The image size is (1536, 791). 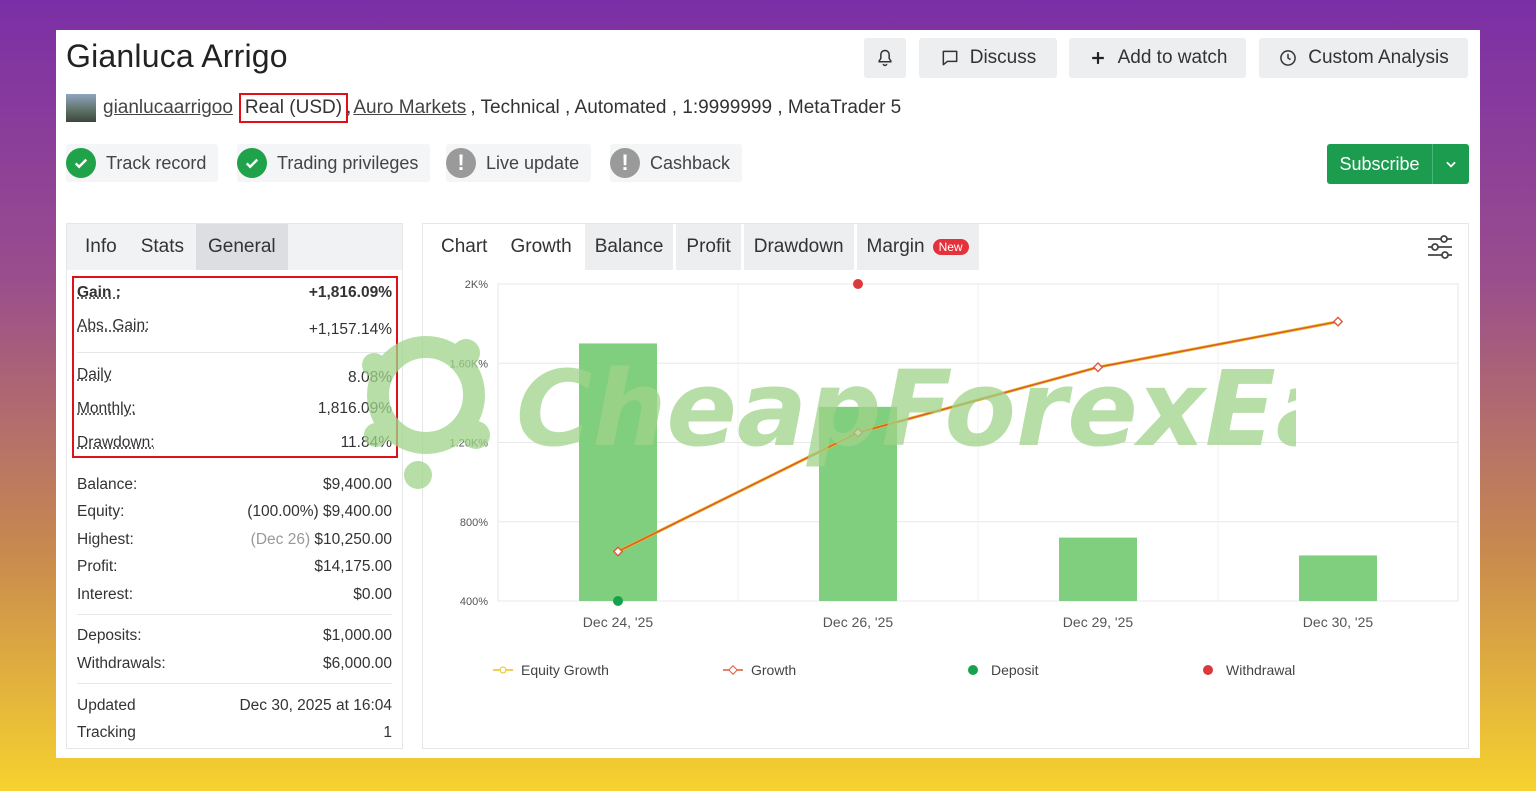 I want to click on custom-analysis-label: Custom Analysis, so click(x=1378, y=57).